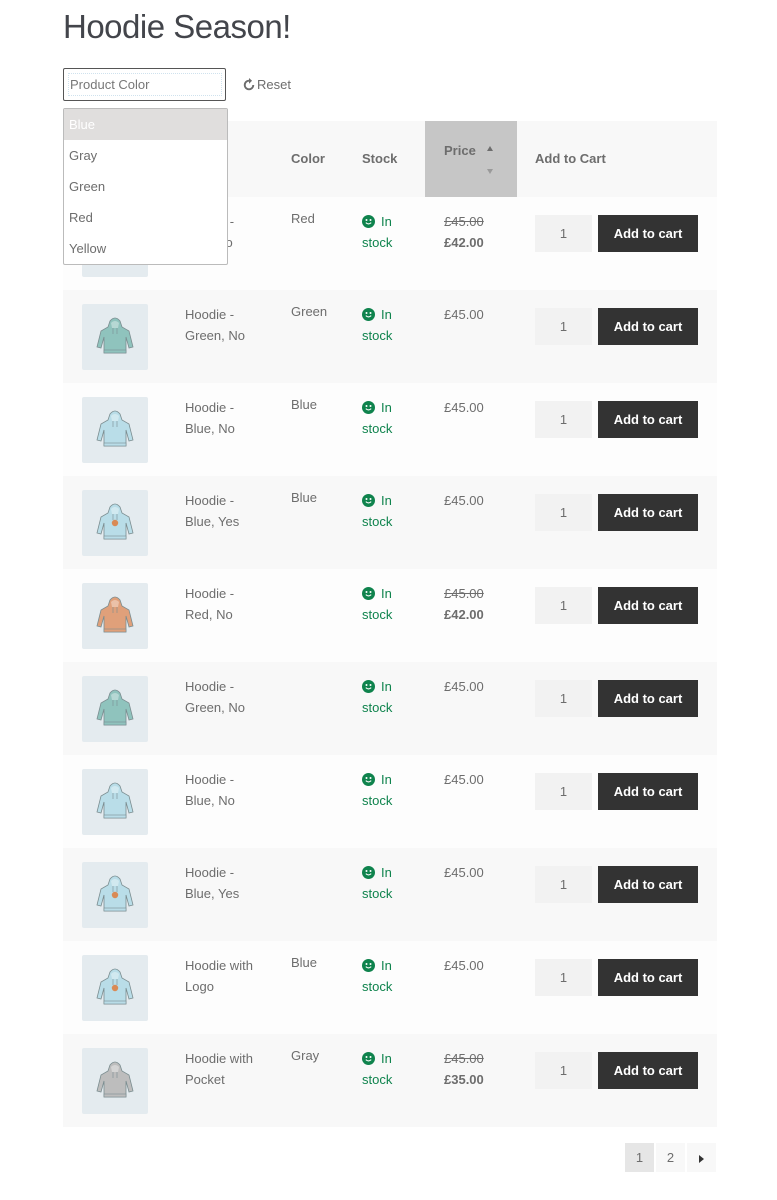 This screenshot has height=1200, width=777. What do you see at coordinates (379, 158) in the screenshot?
I see `column-header-stock: Stock` at bounding box center [379, 158].